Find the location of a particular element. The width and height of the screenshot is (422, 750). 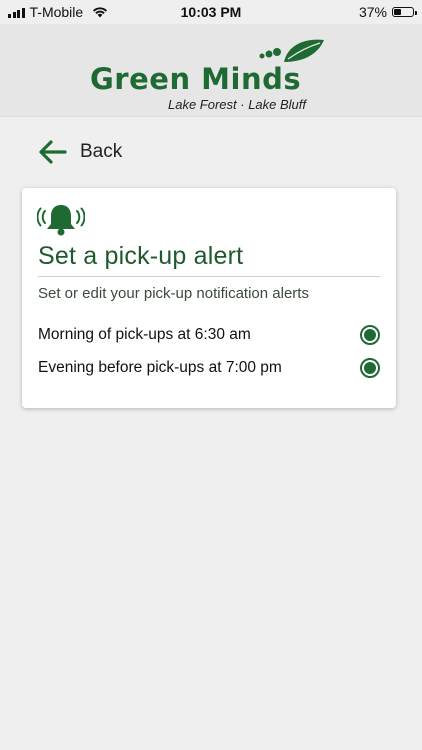

arrow-left-icon is located at coordinates (53, 152).